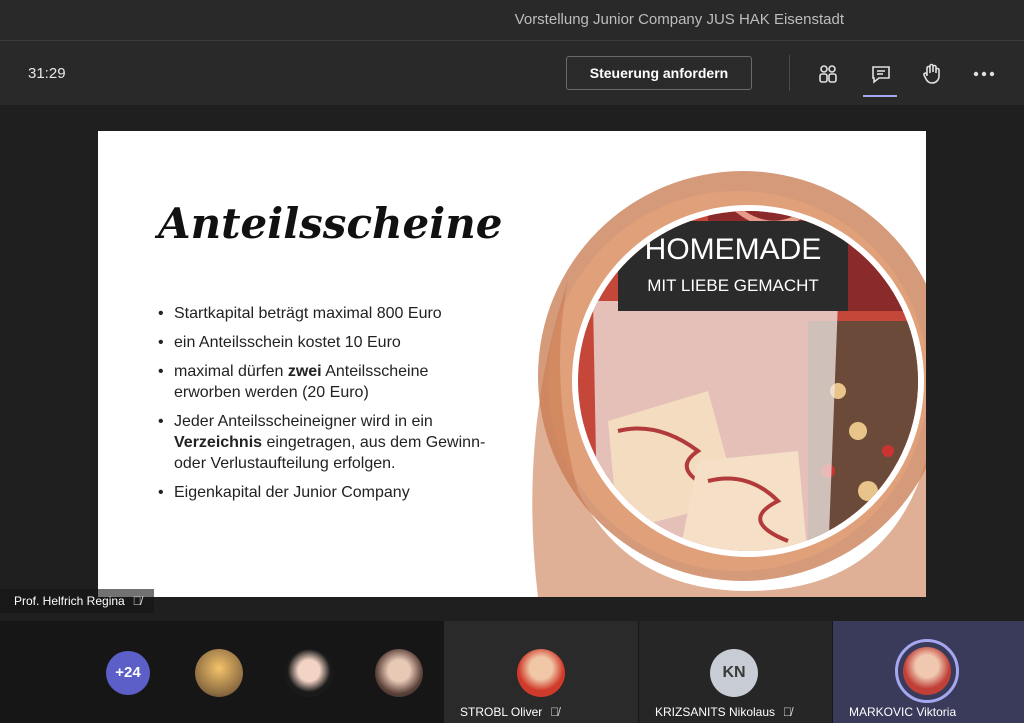 This screenshot has height=723, width=1024. I want to click on bullet-item: ein Anteilsschein kostet 10 Euro, so click(323, 342).